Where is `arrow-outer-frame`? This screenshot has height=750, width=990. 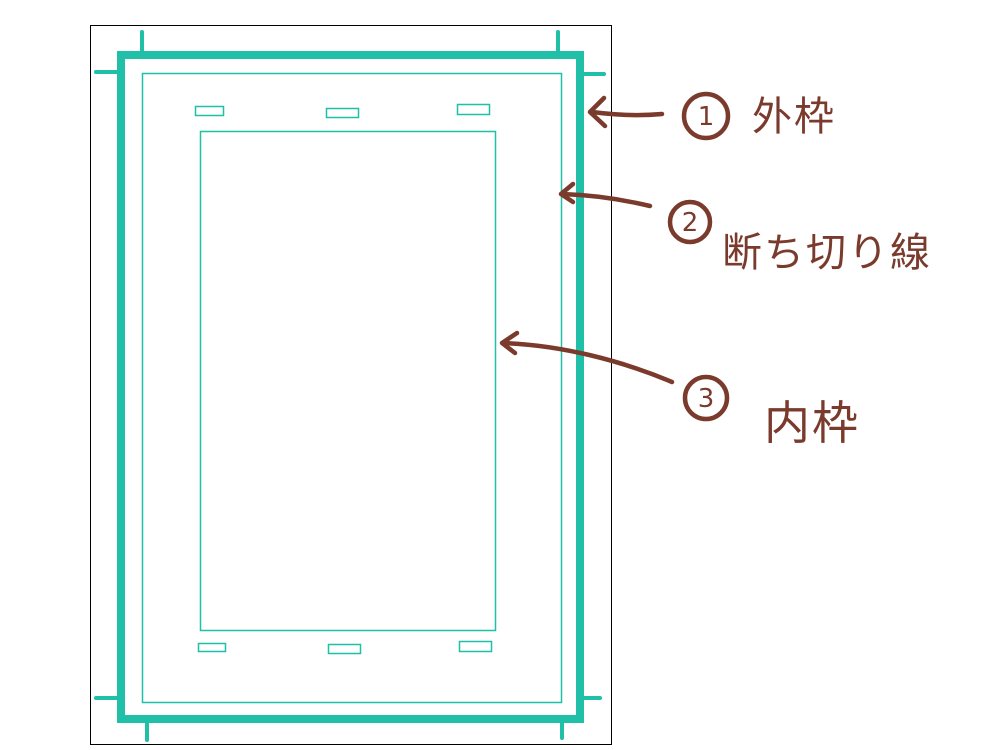
arrow-outer-frame is located at coordinates (627, 113).